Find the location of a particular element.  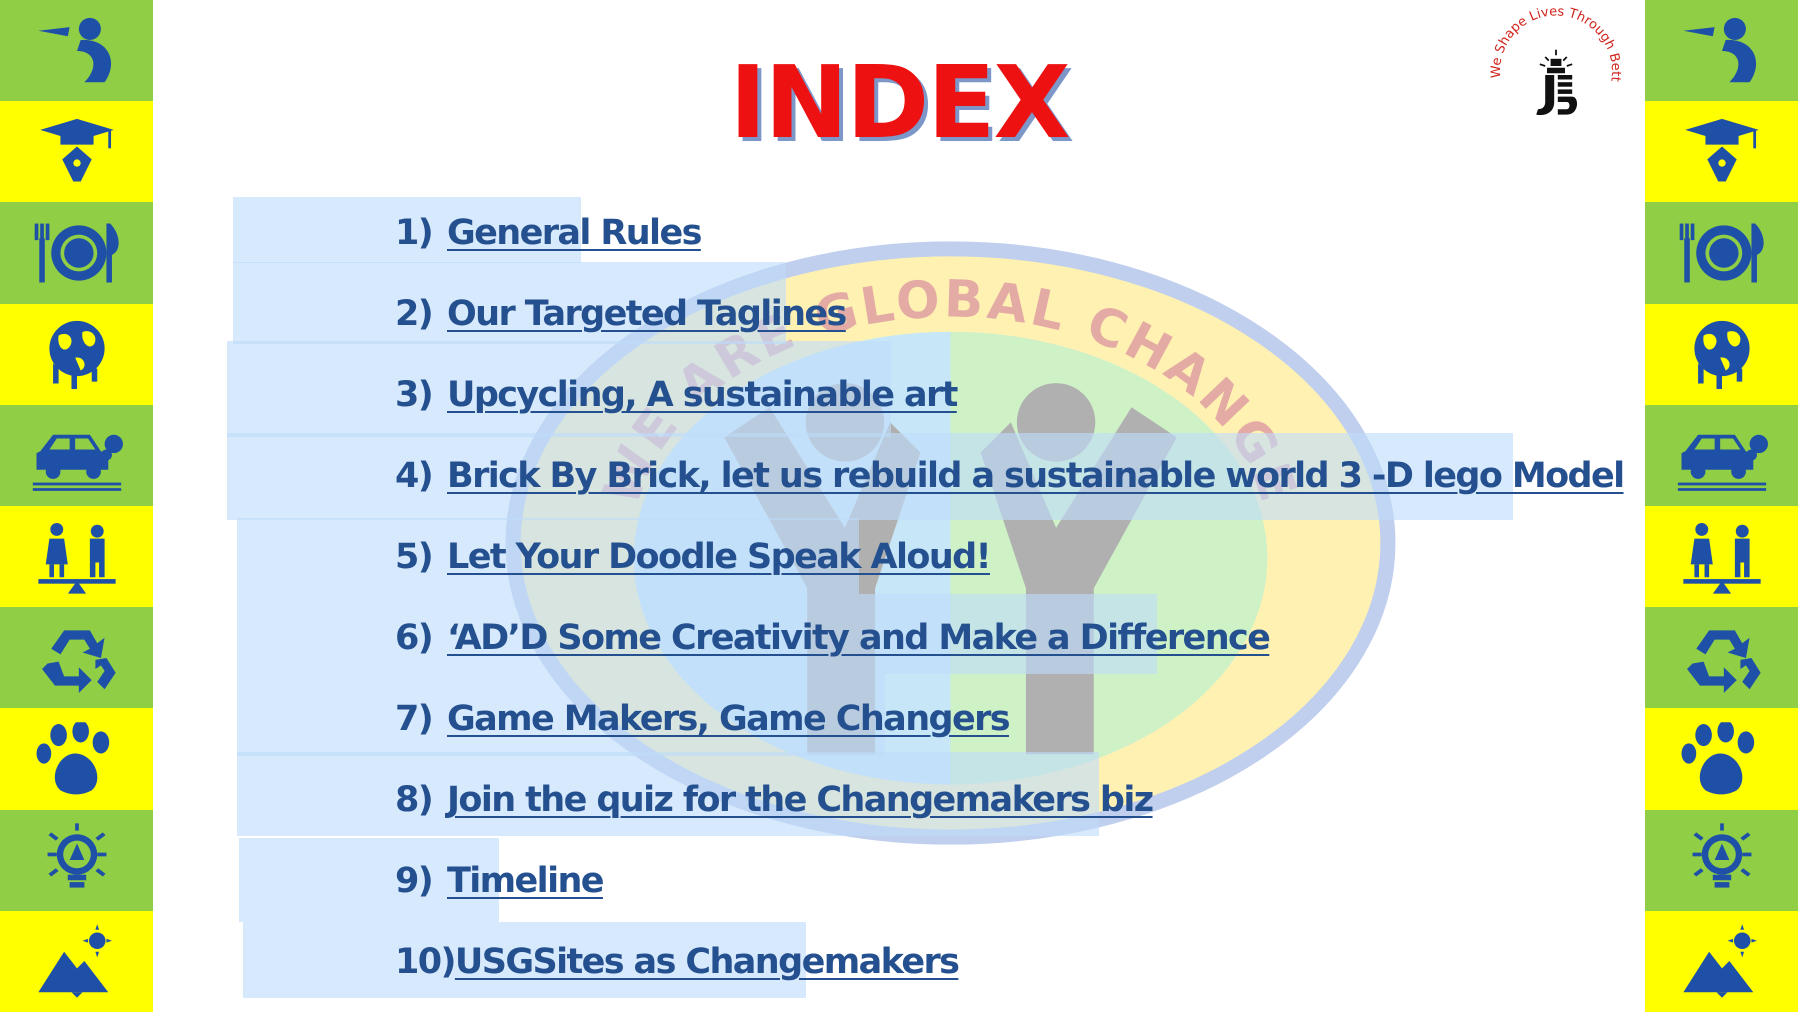

index-item-link: Game Makers, Game Changers is located at coordinates (729, 719).